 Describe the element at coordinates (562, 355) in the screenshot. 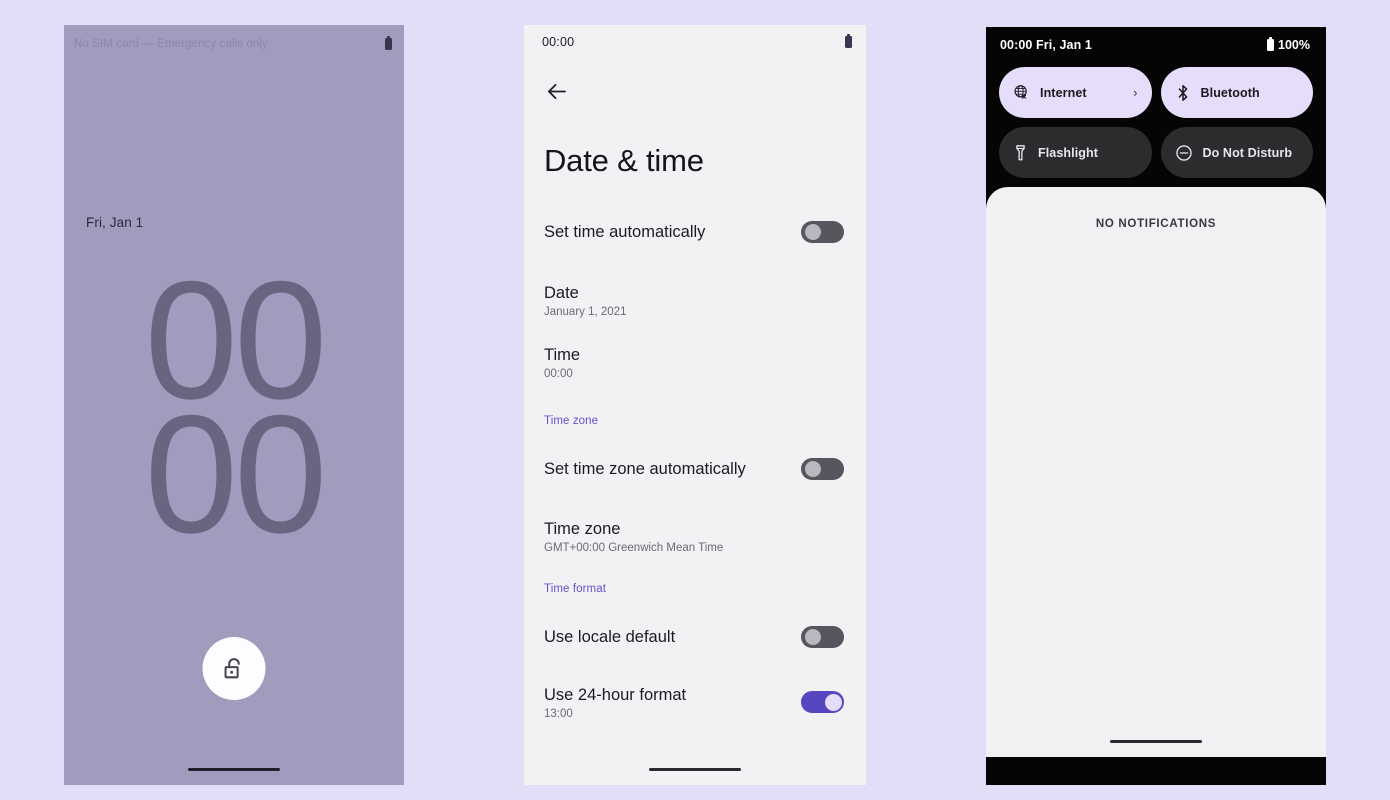

I see `row-title: Time` at that location.